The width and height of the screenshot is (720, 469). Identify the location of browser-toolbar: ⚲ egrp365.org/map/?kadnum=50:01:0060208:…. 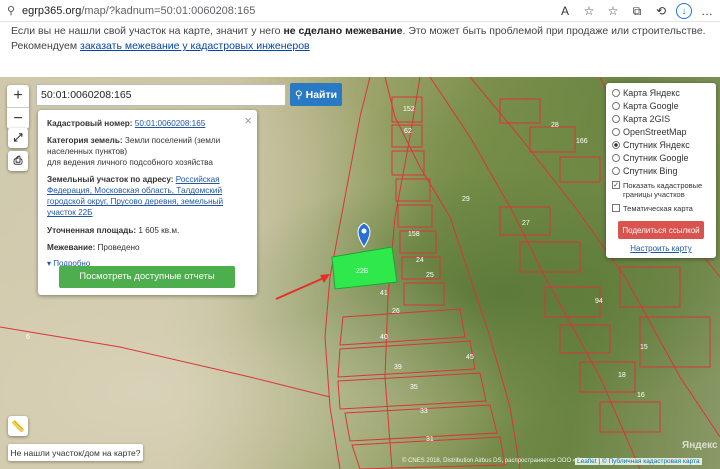
(360, 11).